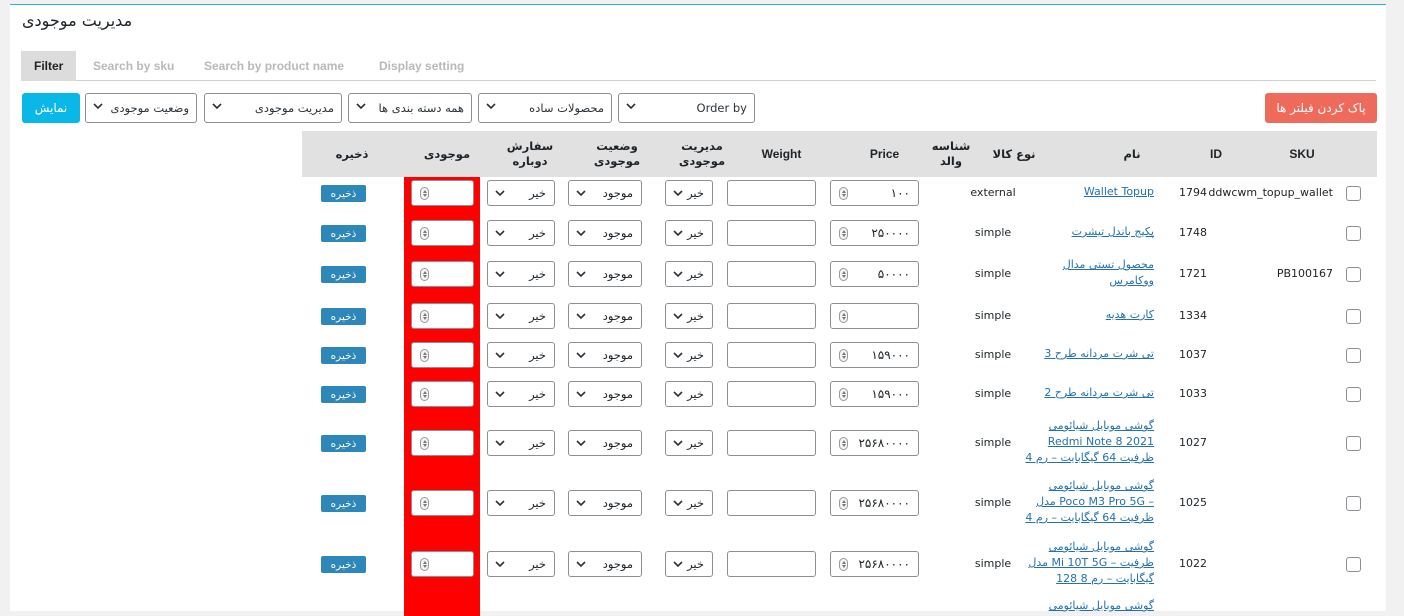  Describe the element at coordinates (274, 66) in the screenshot. I see `tab-search-by-product-name: Search by product name` at that location.